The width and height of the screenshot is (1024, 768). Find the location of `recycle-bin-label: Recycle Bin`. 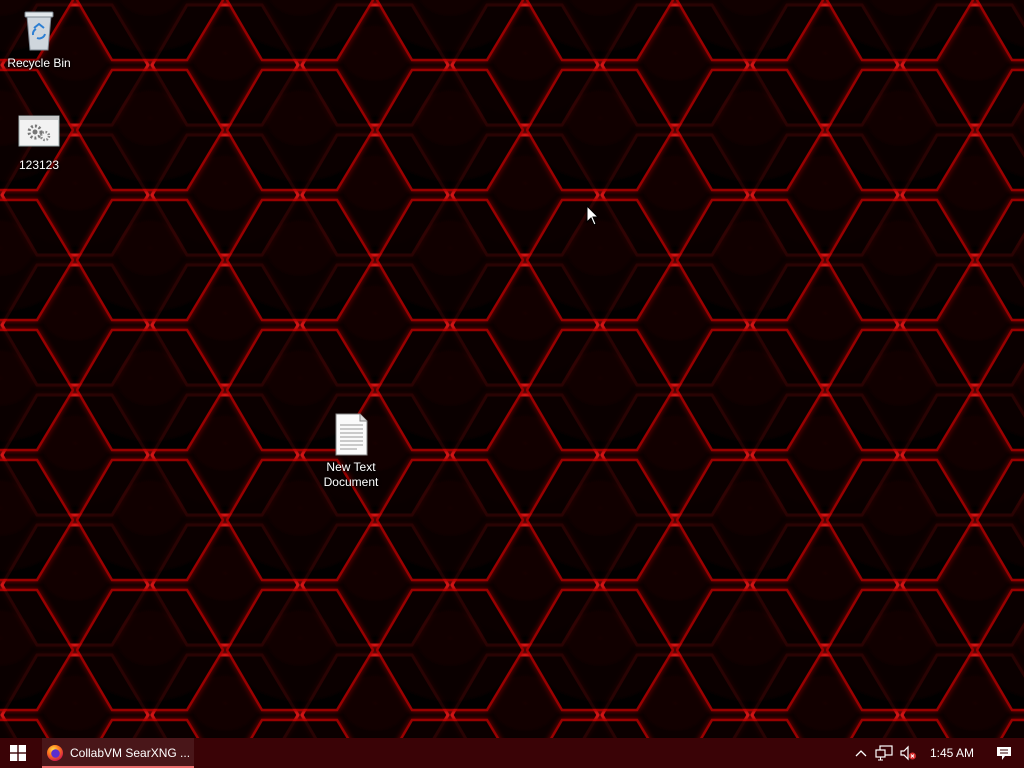

recycle-bin-label: Recycle Bin is located at coordinates (39, 63).